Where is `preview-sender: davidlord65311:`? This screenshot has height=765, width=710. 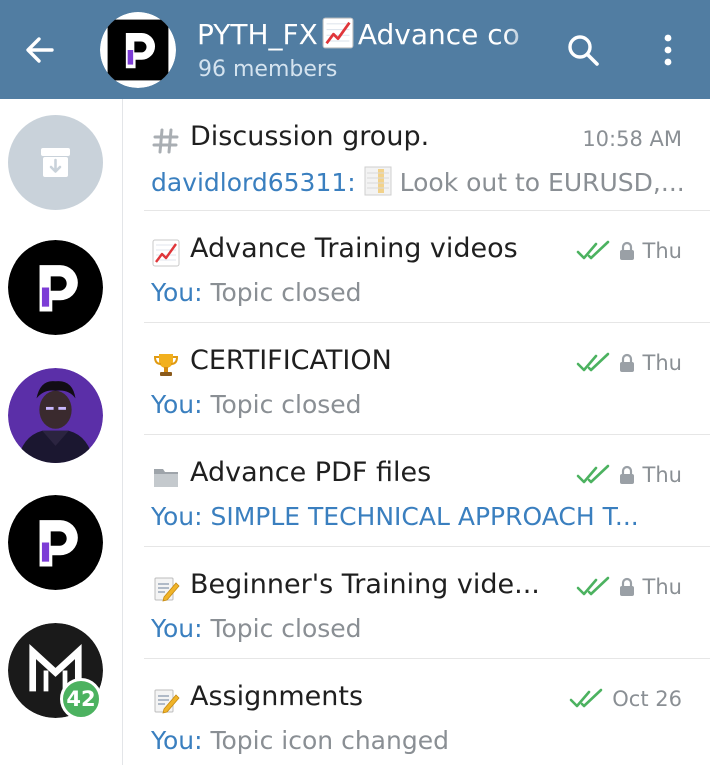
preview-sender: davidlord65311: is located at coordinates (253, 182).